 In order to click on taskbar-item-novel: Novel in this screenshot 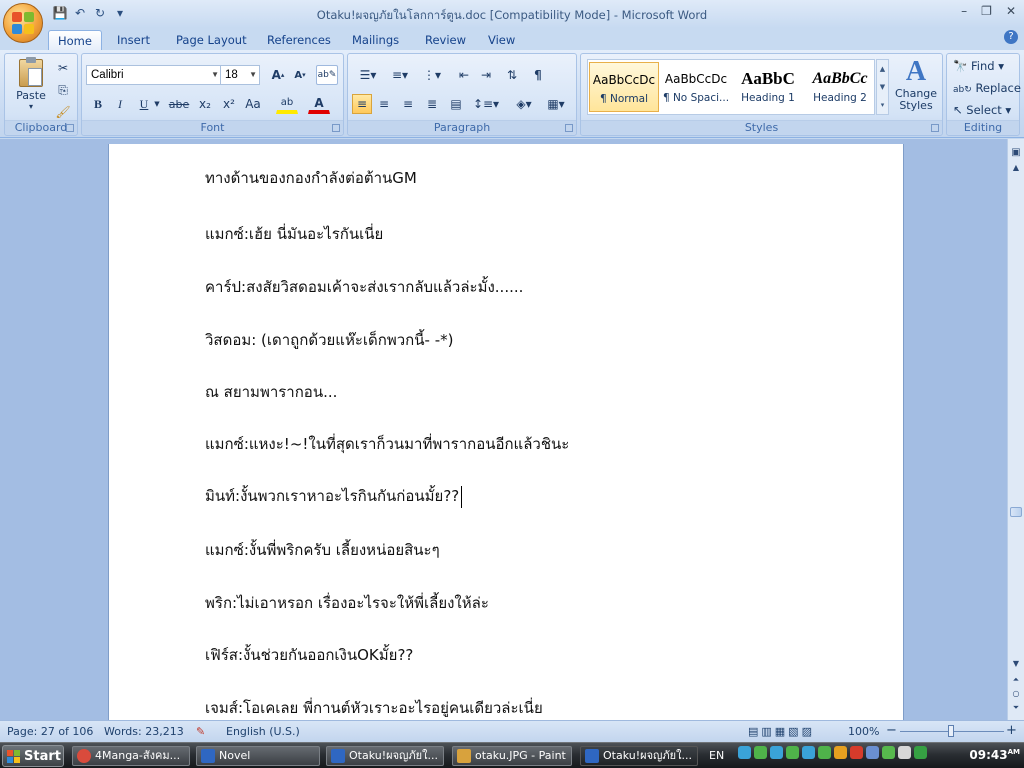, I will do `click(258, 756)`.